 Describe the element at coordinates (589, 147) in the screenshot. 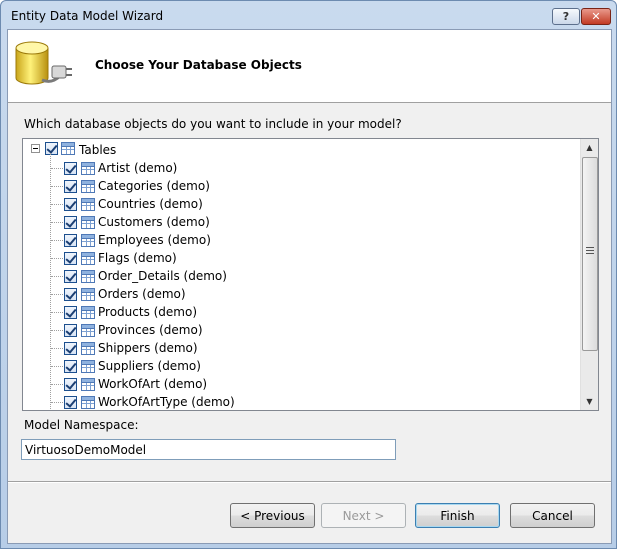

I see `scroll-up-icon: ▲` at that location.